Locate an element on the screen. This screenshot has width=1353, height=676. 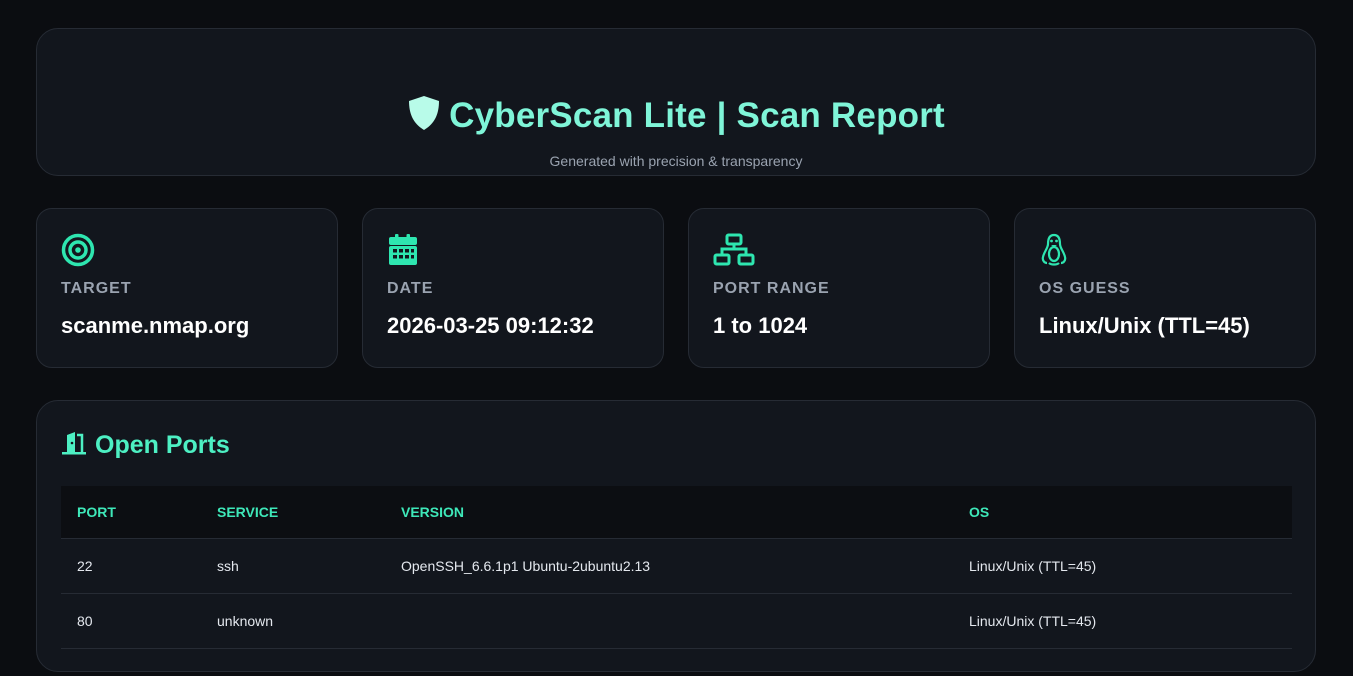
stat-value: 1 to 1024 is located at coordinates (760, 325).